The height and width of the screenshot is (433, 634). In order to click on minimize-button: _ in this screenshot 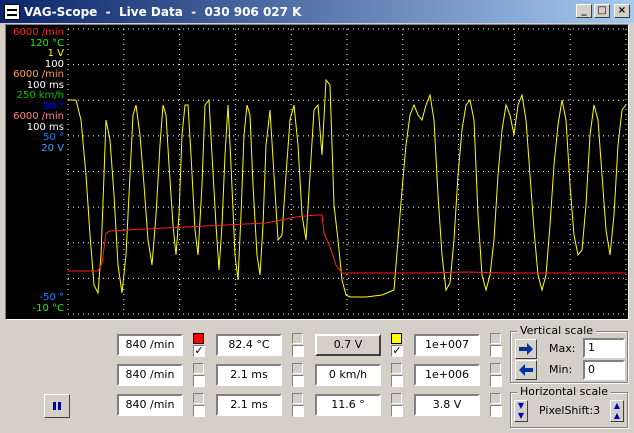, I will do `click(584, 11)`.